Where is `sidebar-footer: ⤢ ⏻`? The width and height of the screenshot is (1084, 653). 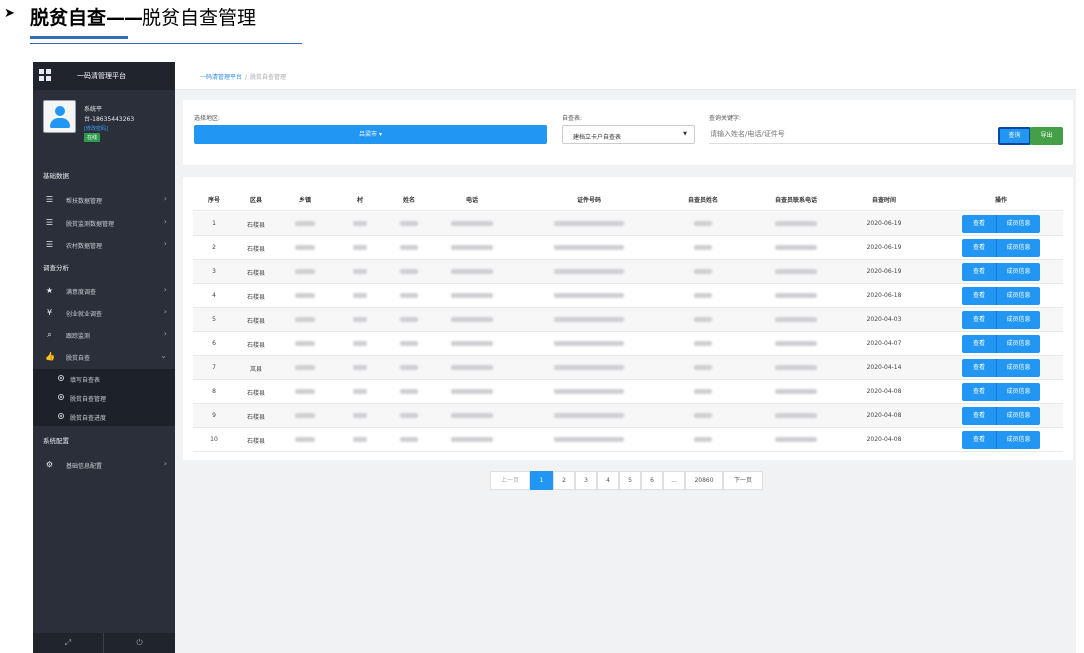
sidebar-footer: ⤢ ⏻ is located at coordinates (104, 643).